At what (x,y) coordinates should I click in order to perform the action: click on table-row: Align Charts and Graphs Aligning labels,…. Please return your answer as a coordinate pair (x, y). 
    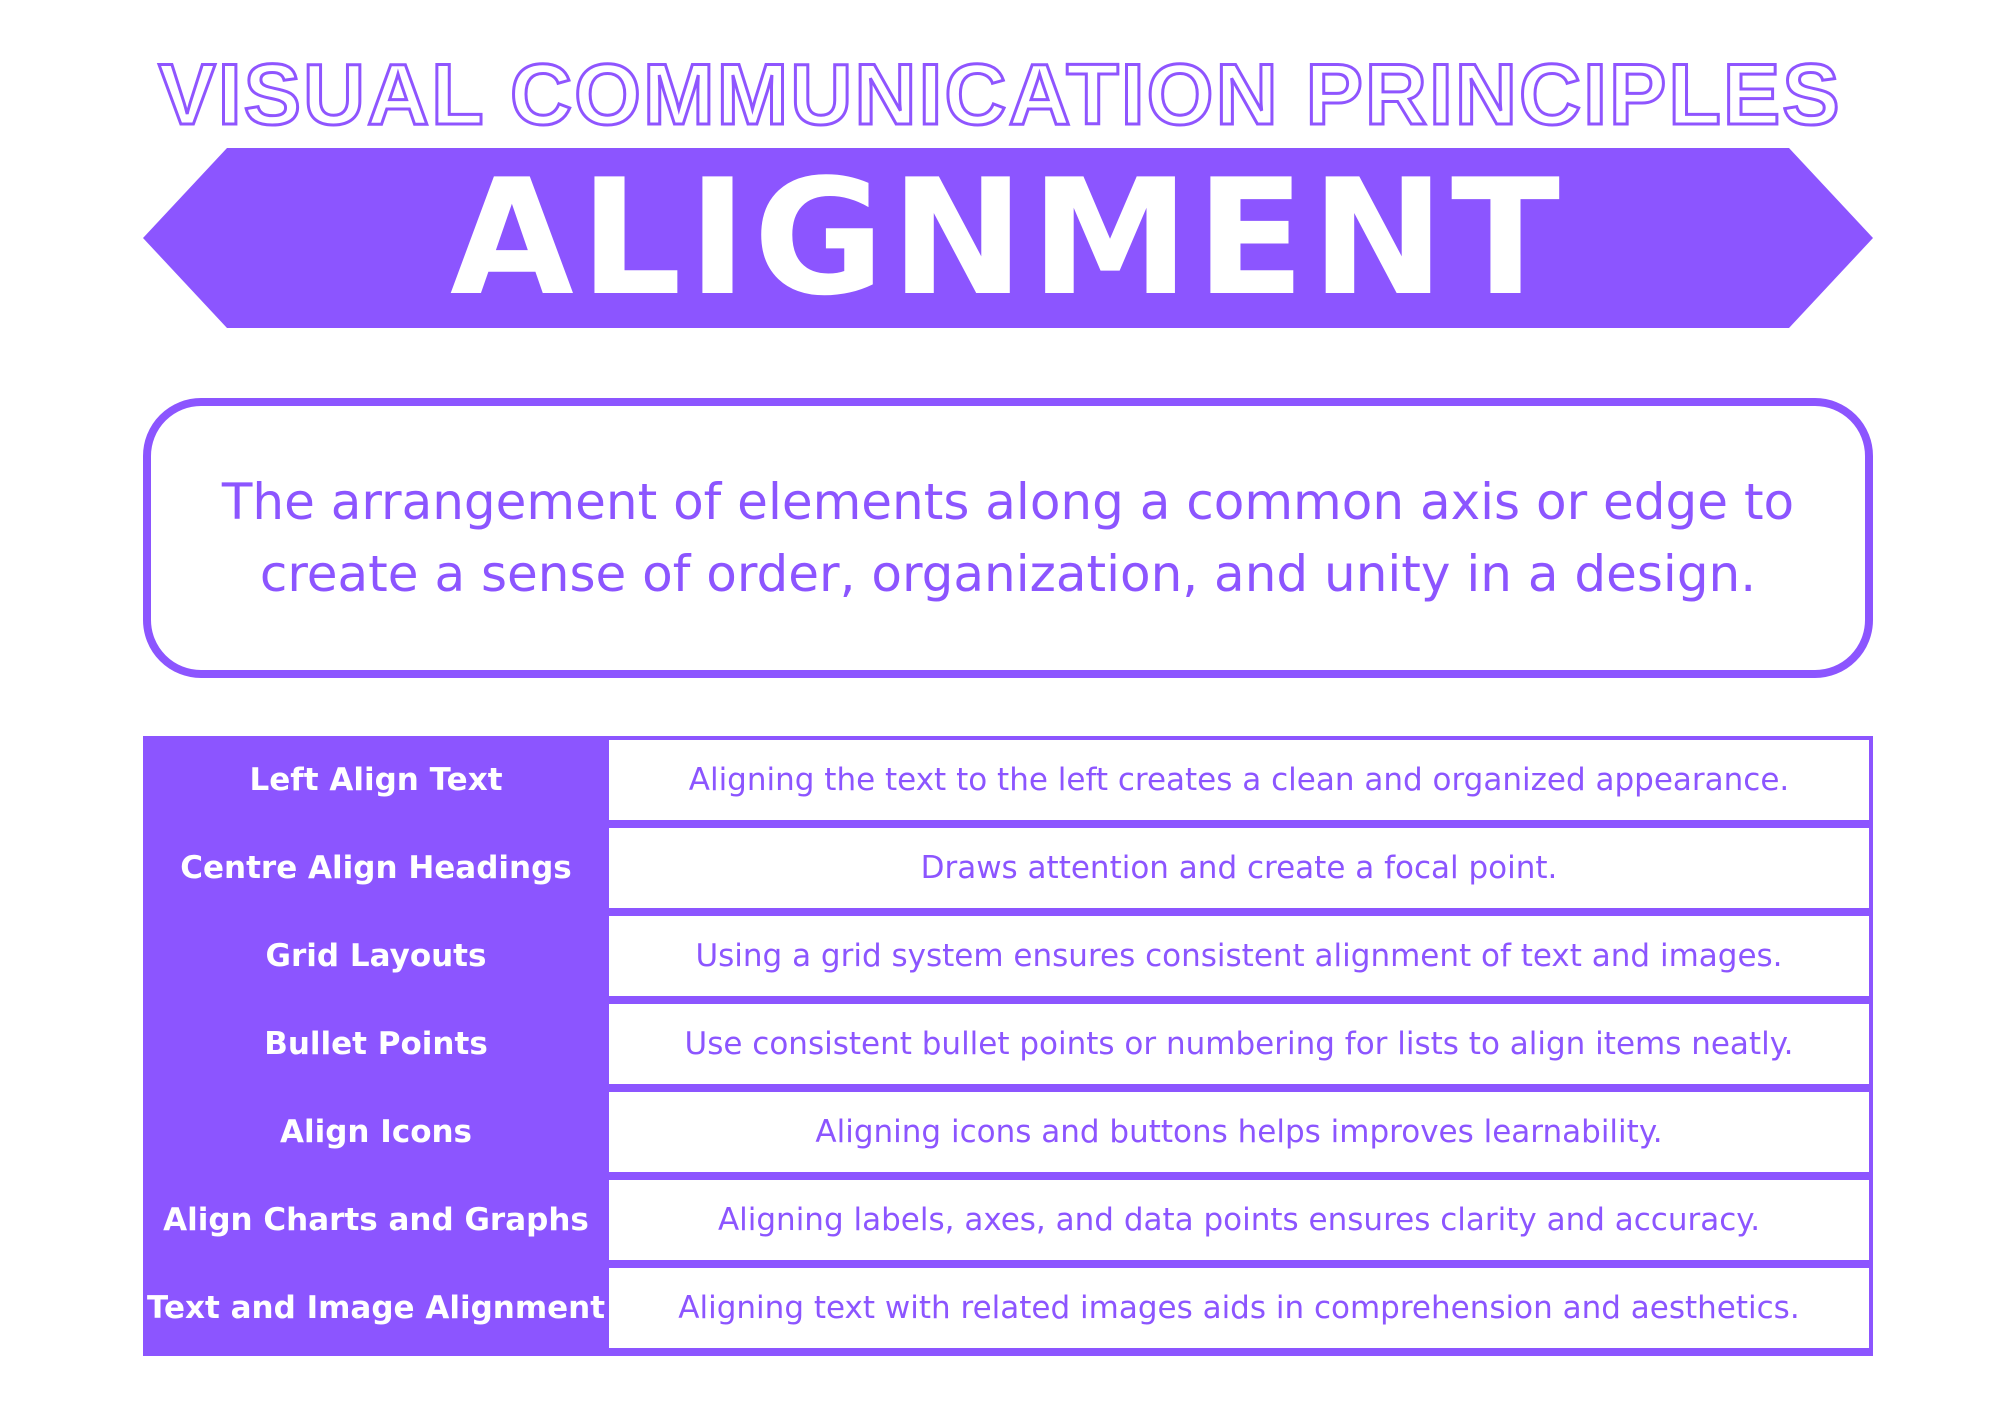
    Looking at the image, I should click on (1008, 1220).